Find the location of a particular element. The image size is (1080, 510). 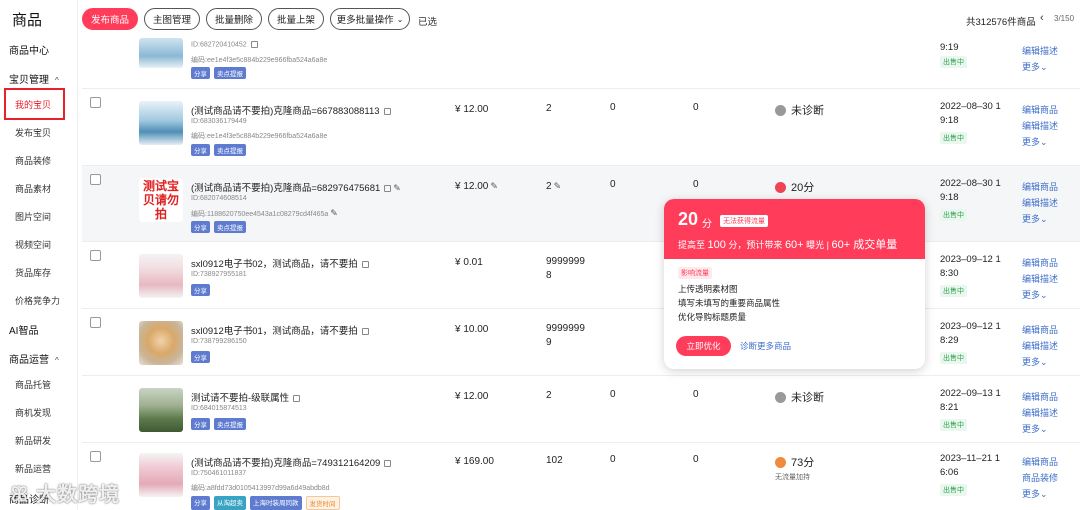

optimize-now-button: 立即优化 is located at coordinates (703, 346).